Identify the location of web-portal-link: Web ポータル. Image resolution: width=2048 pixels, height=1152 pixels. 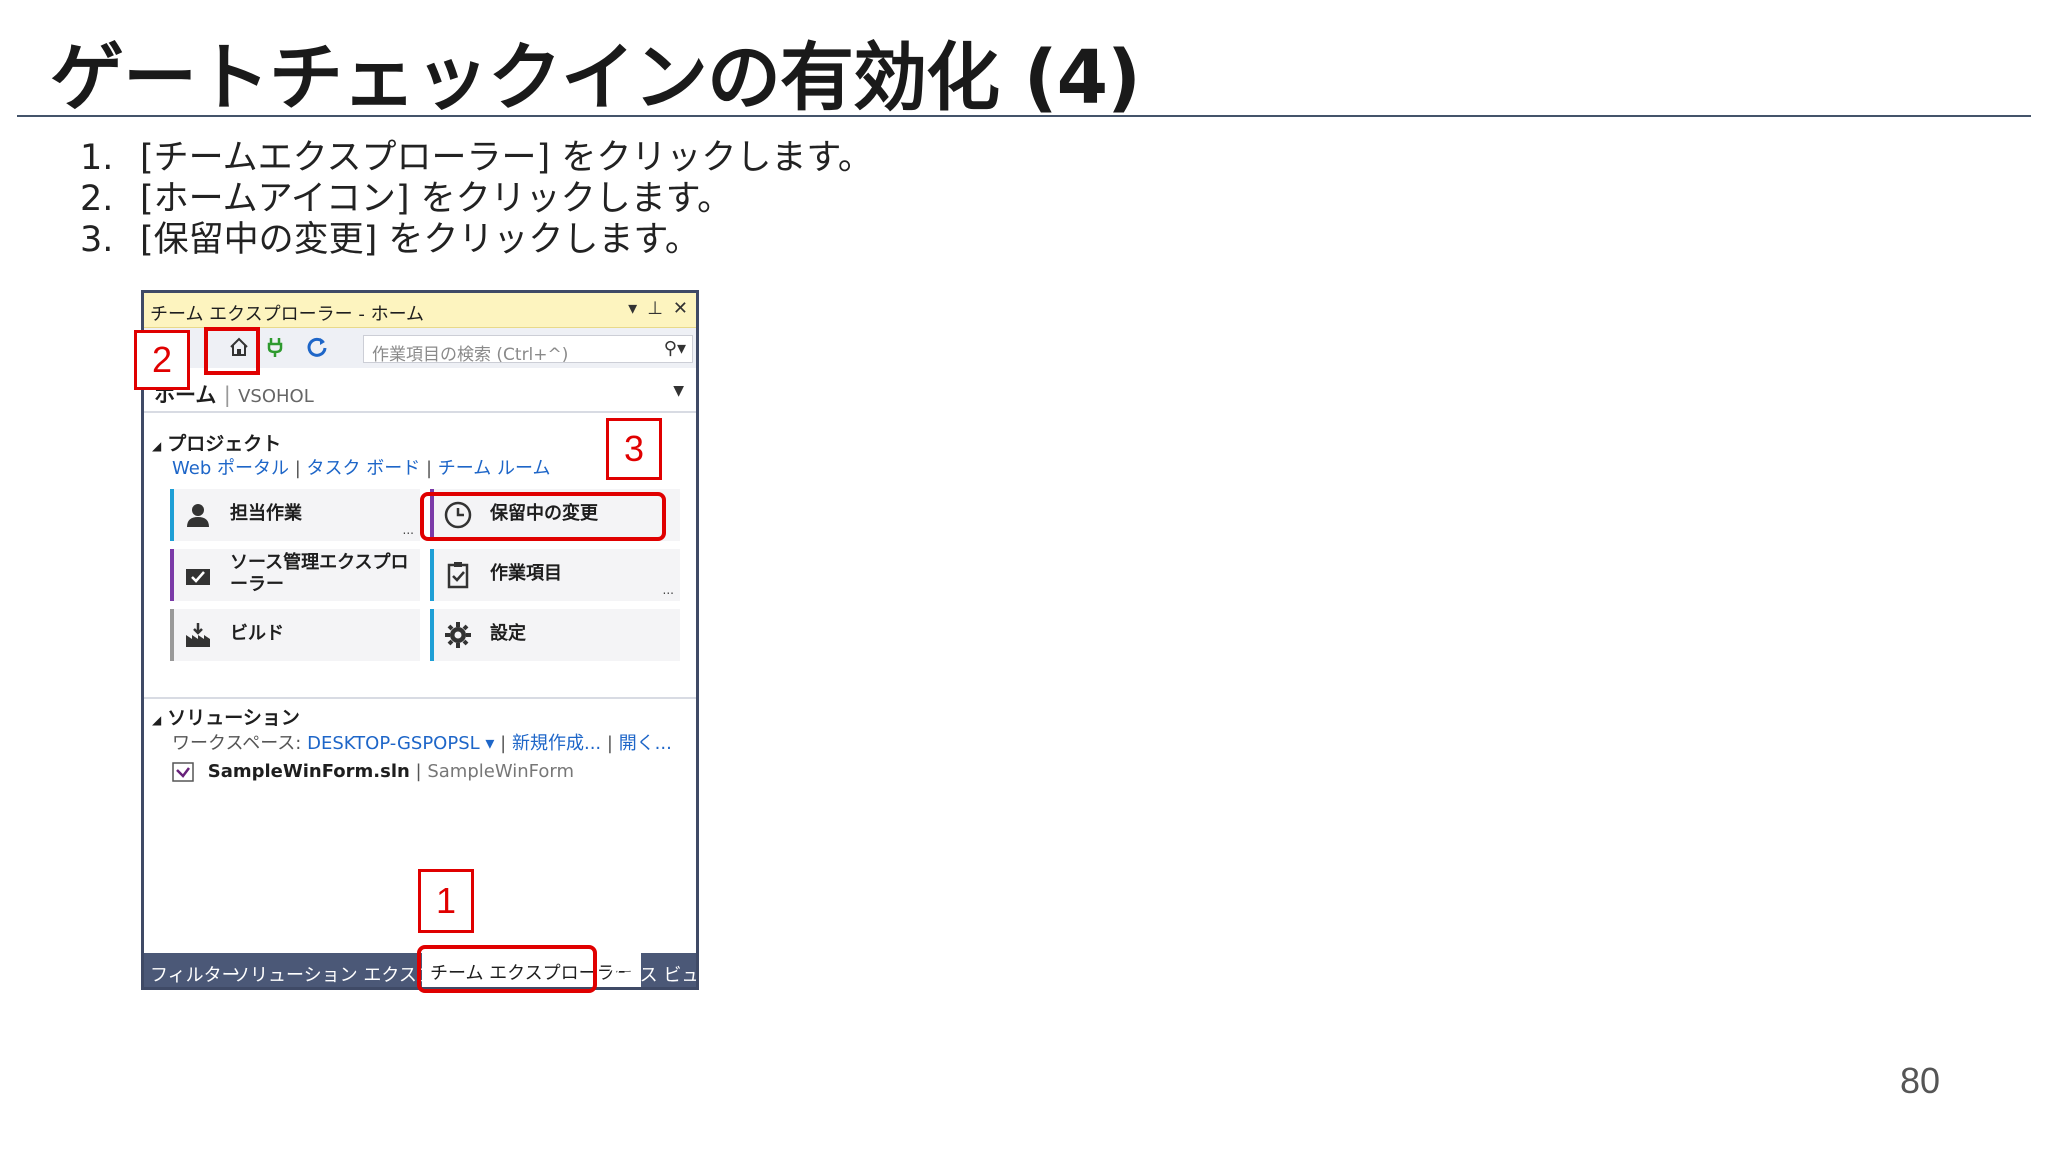
(230, 468).